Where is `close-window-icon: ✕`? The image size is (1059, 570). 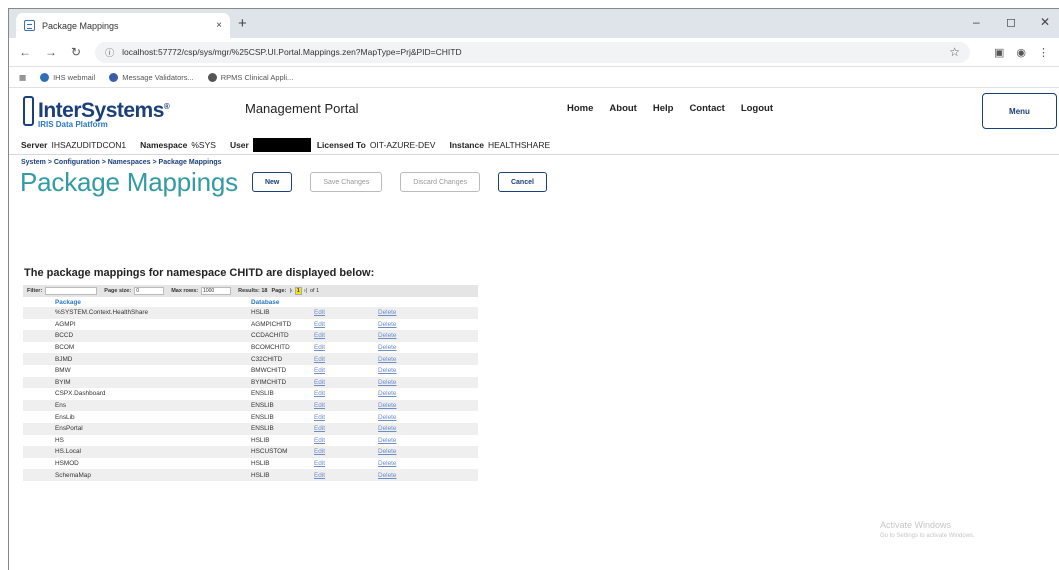
close-window-icon: ✕ is located at coordinates (1045, 22).